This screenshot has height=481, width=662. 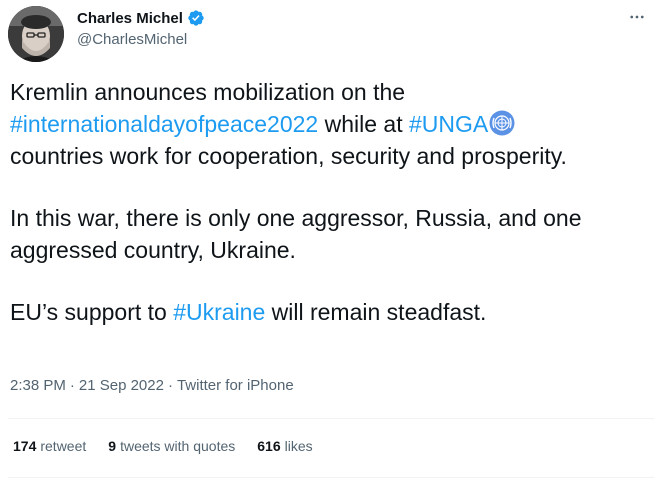 What do you see at coordinates (235, 385) in the screenshot?
I see `tweet-source: Twitter for iPhone` at bounding box center [235, 385].